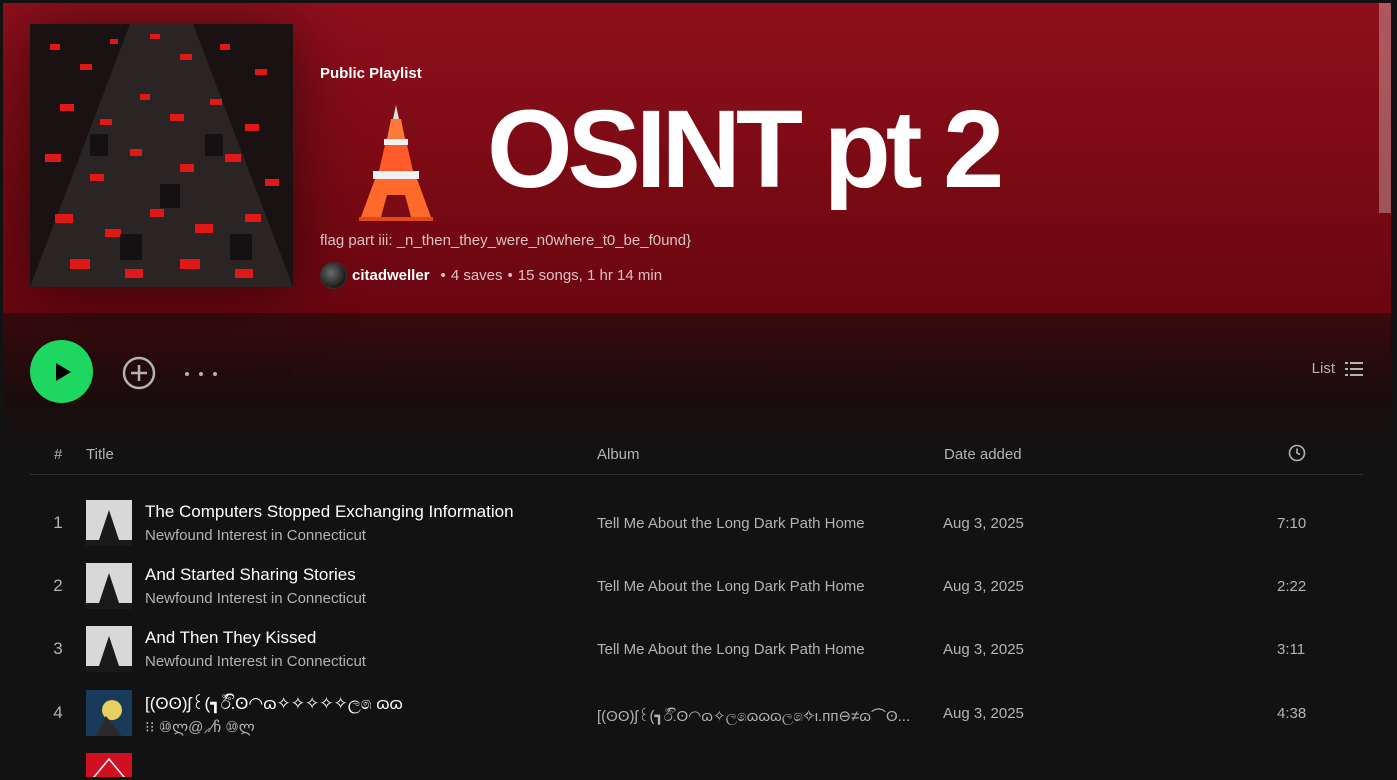 This screenshot has height=780, width=1397. Describe the element at coordinates (58, 712) in the screenshot. I see `track-number: 4` at that location.